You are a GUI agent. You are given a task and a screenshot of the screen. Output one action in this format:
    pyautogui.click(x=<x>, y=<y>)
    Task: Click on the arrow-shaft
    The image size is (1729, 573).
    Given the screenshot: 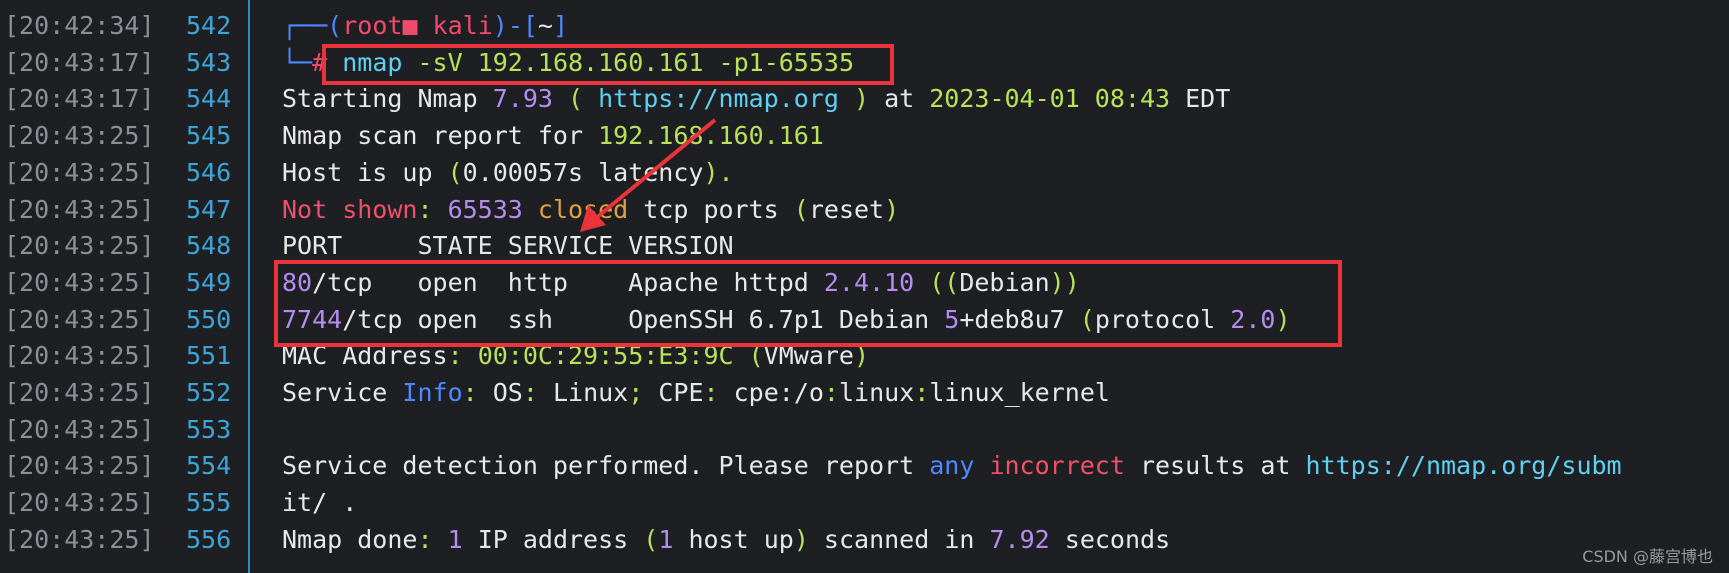 What is the action you would take?
    pyautogui.click(x=655, y=169)
    